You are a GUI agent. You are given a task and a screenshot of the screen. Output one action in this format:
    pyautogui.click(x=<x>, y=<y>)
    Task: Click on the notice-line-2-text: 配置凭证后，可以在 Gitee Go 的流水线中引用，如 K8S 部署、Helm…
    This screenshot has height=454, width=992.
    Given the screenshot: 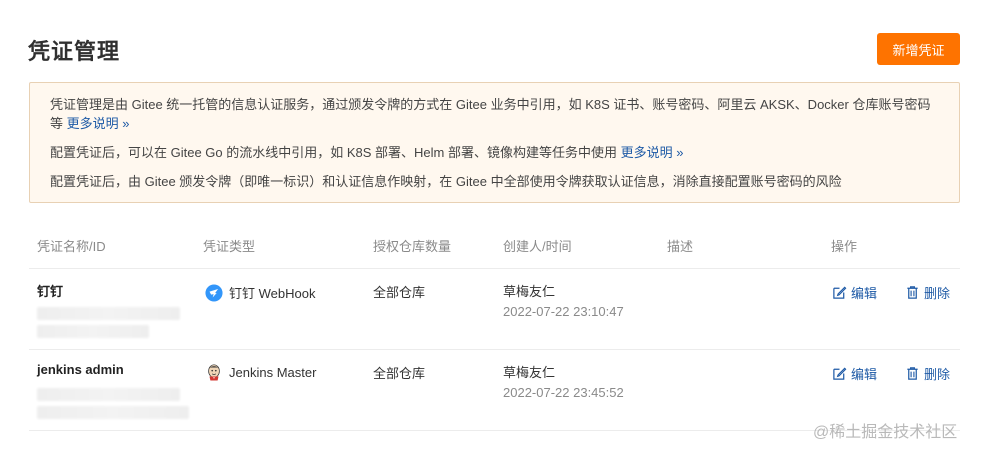 What is the action you would take?
    pyautogui.click(x=333, y=152)
    